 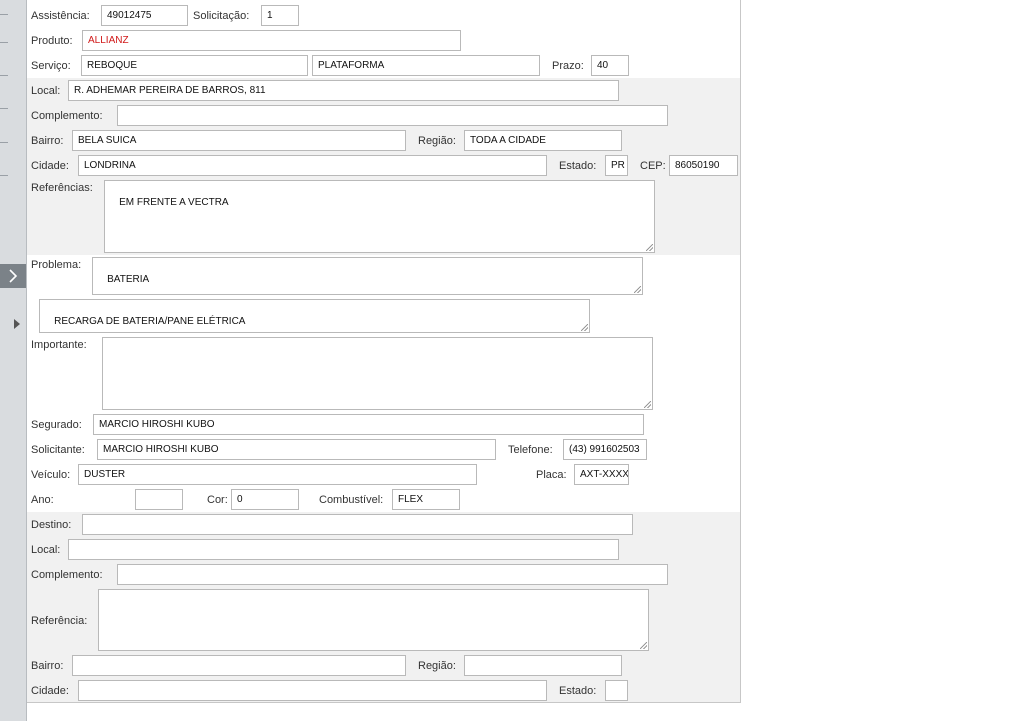 What do you see at coordinates (265, 499) in the screenshot?
I see `cor-field: 0` at bounding box center [265, 499].